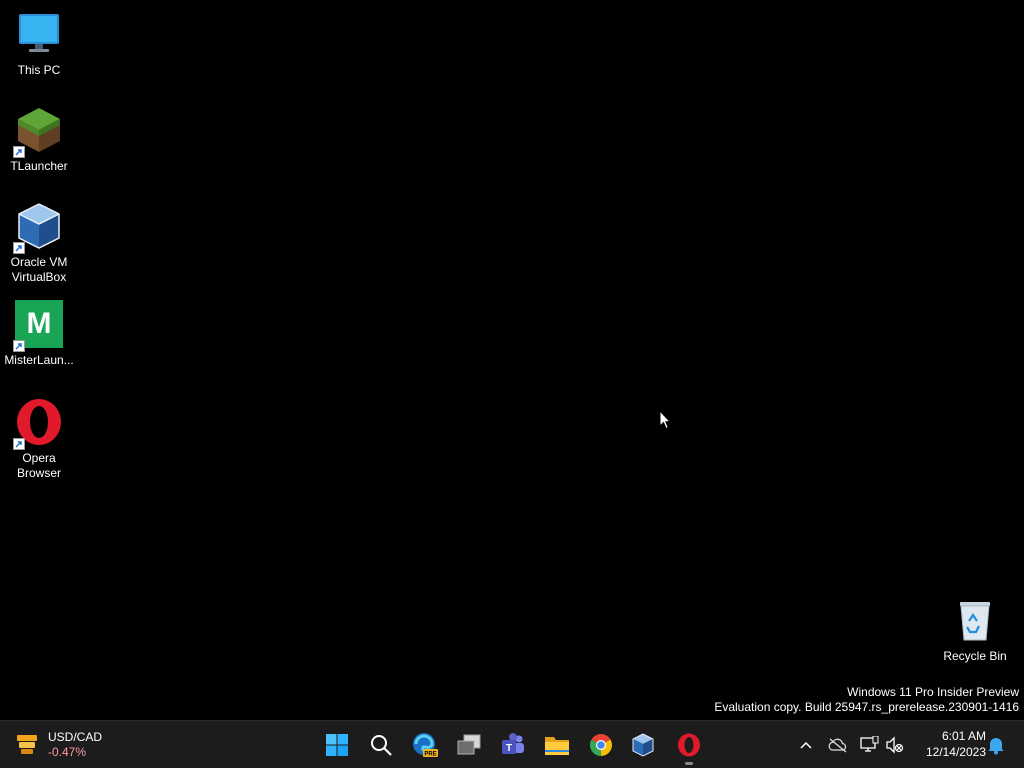 The width and height of the screenshot is (1024, 768). I want to click on volume-button, so click(895, 745).